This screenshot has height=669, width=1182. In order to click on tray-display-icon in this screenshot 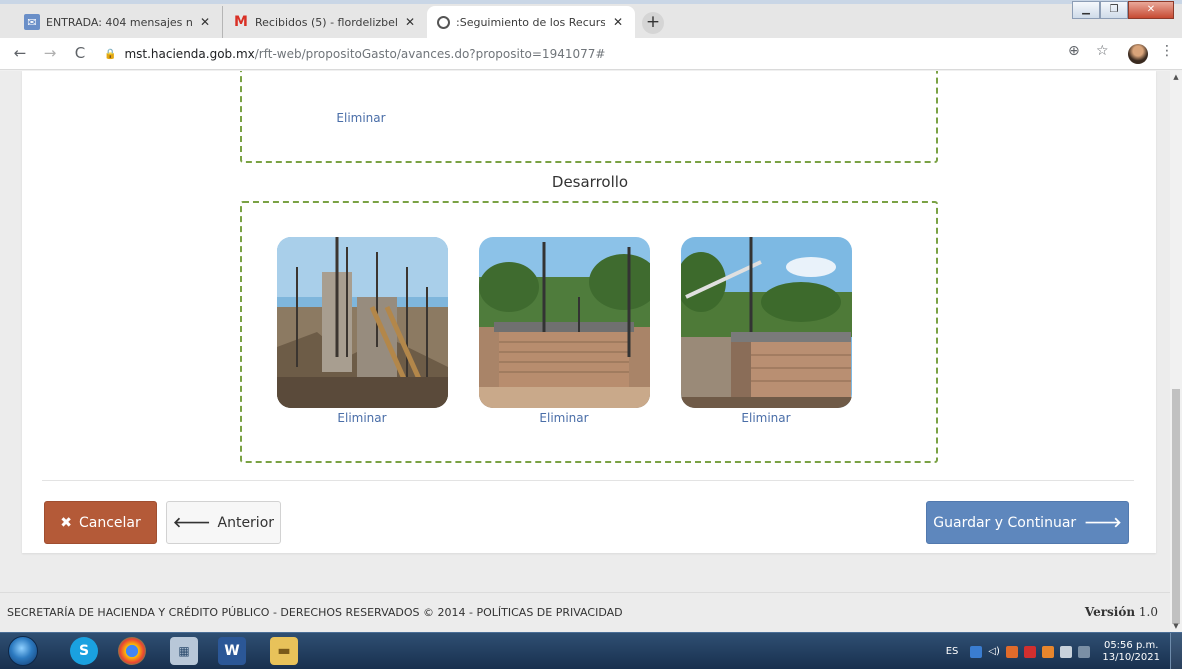, I will do `click(1084, 651)`.